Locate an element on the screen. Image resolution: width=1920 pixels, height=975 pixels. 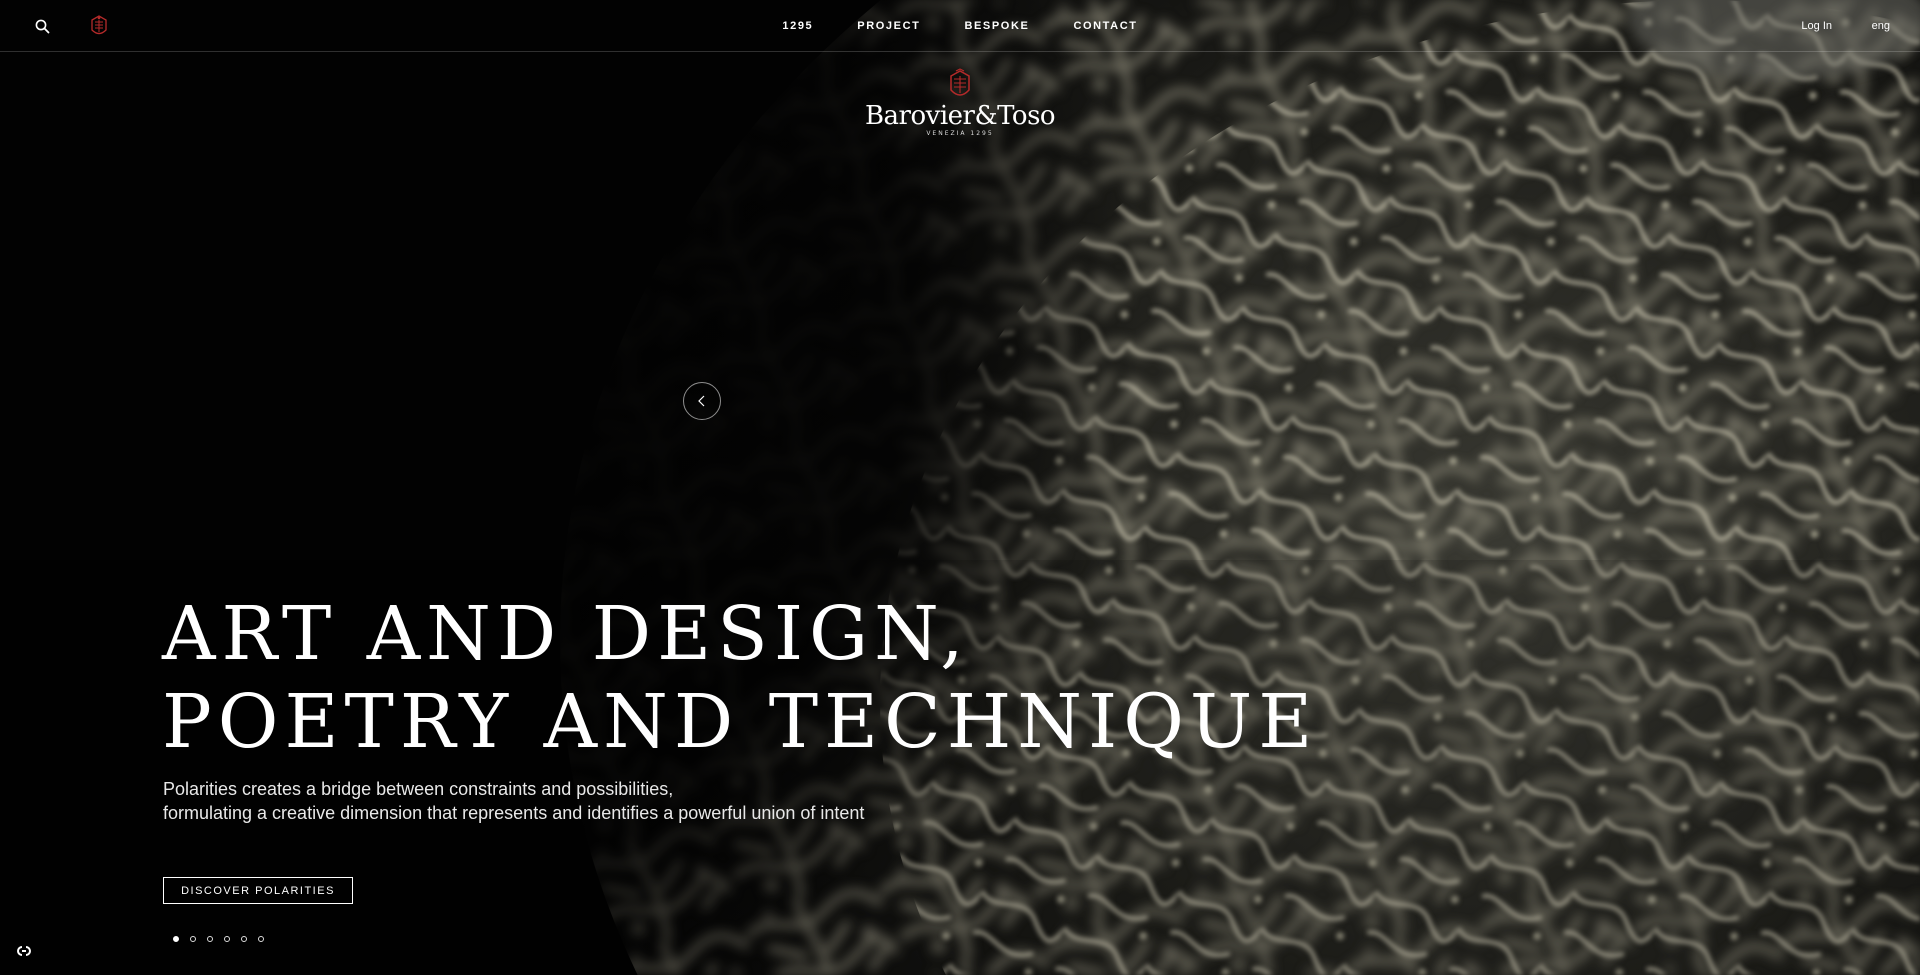
slider-pagination is located at coordinates (218, 939).